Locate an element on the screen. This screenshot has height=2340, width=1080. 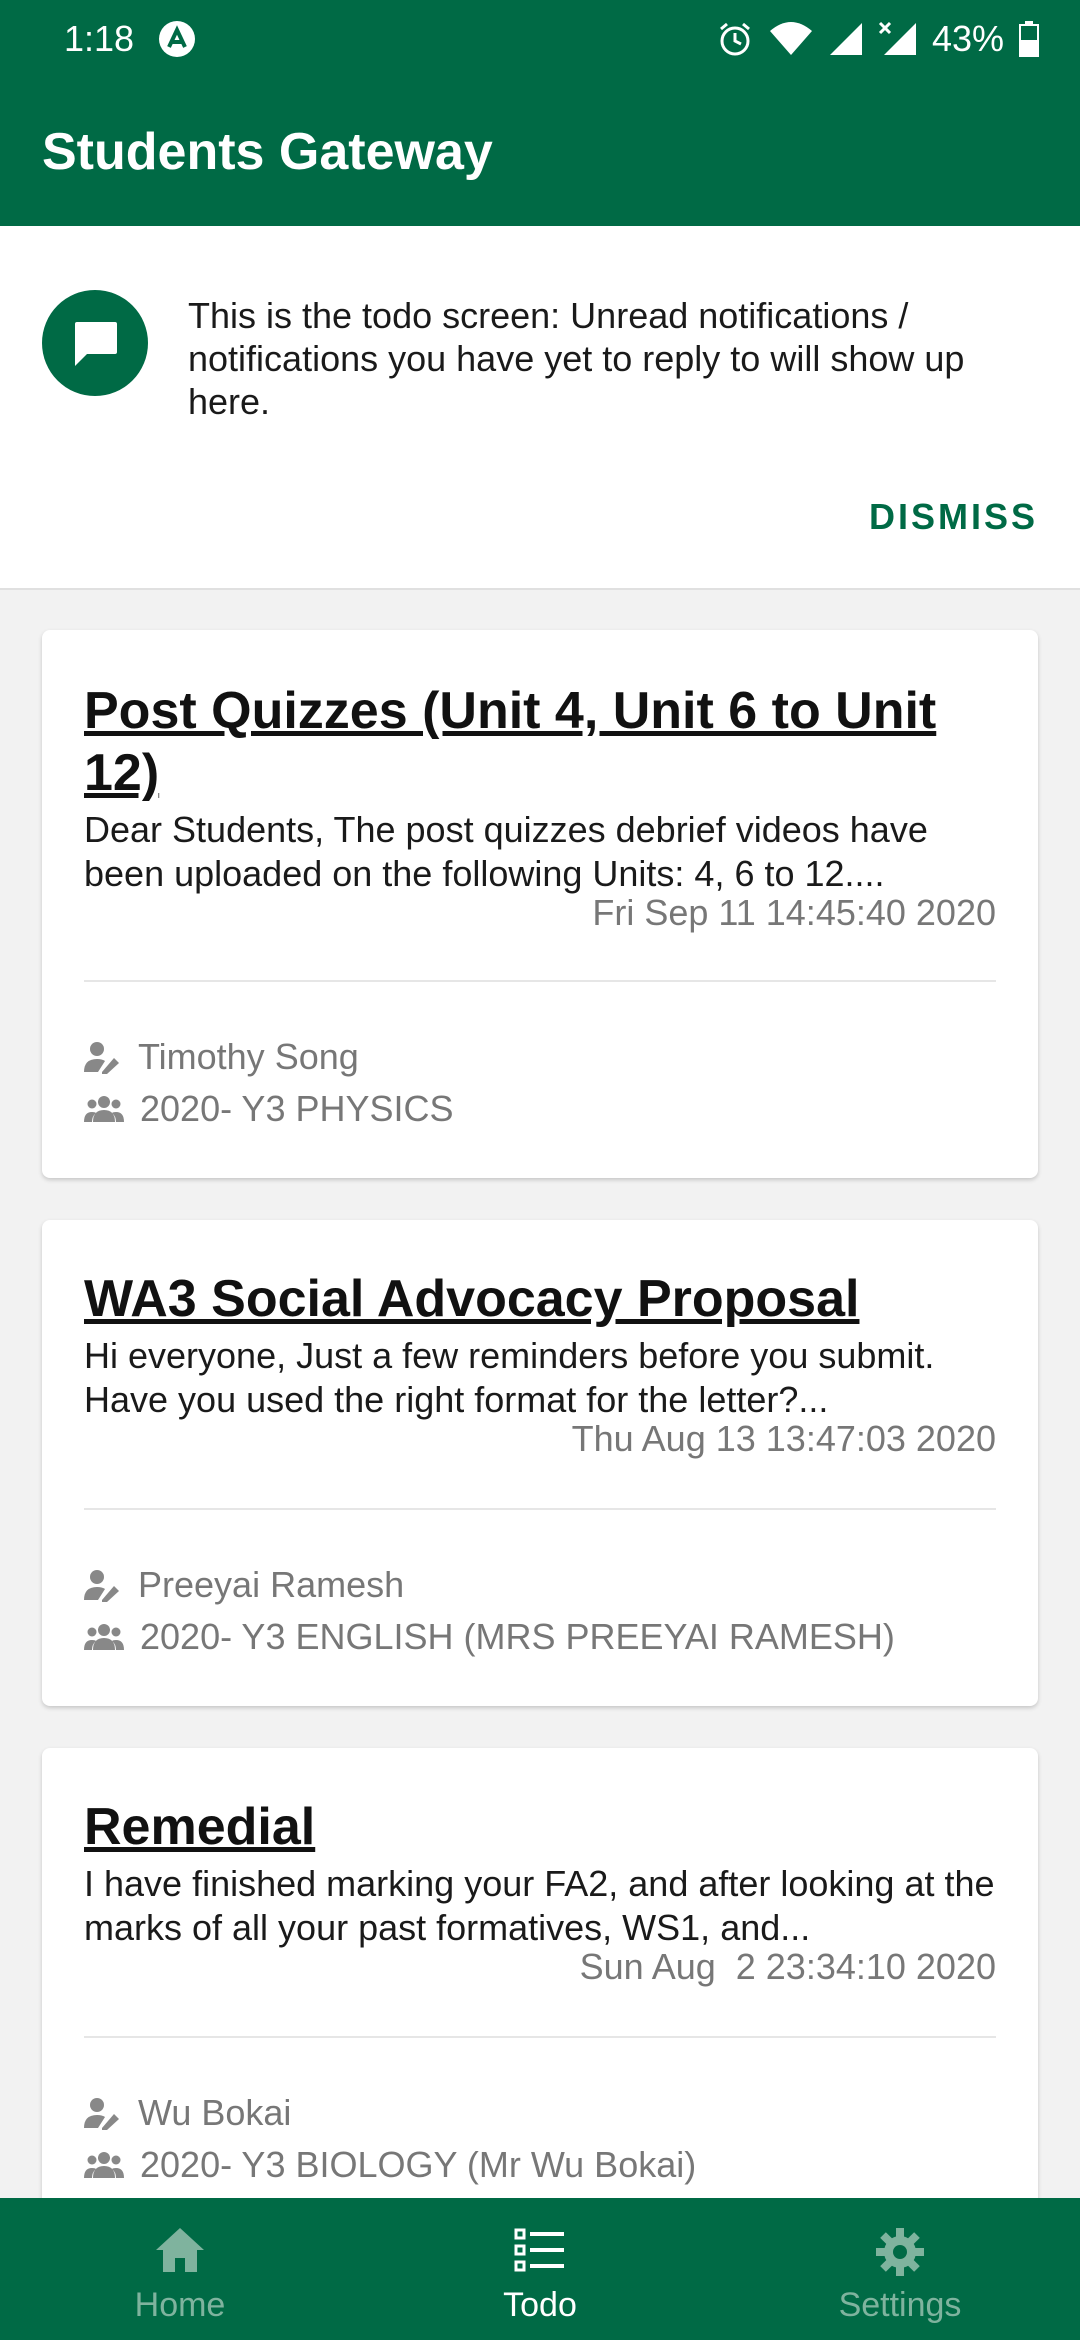
app-notification-icon is located at coordinates (177, 39).